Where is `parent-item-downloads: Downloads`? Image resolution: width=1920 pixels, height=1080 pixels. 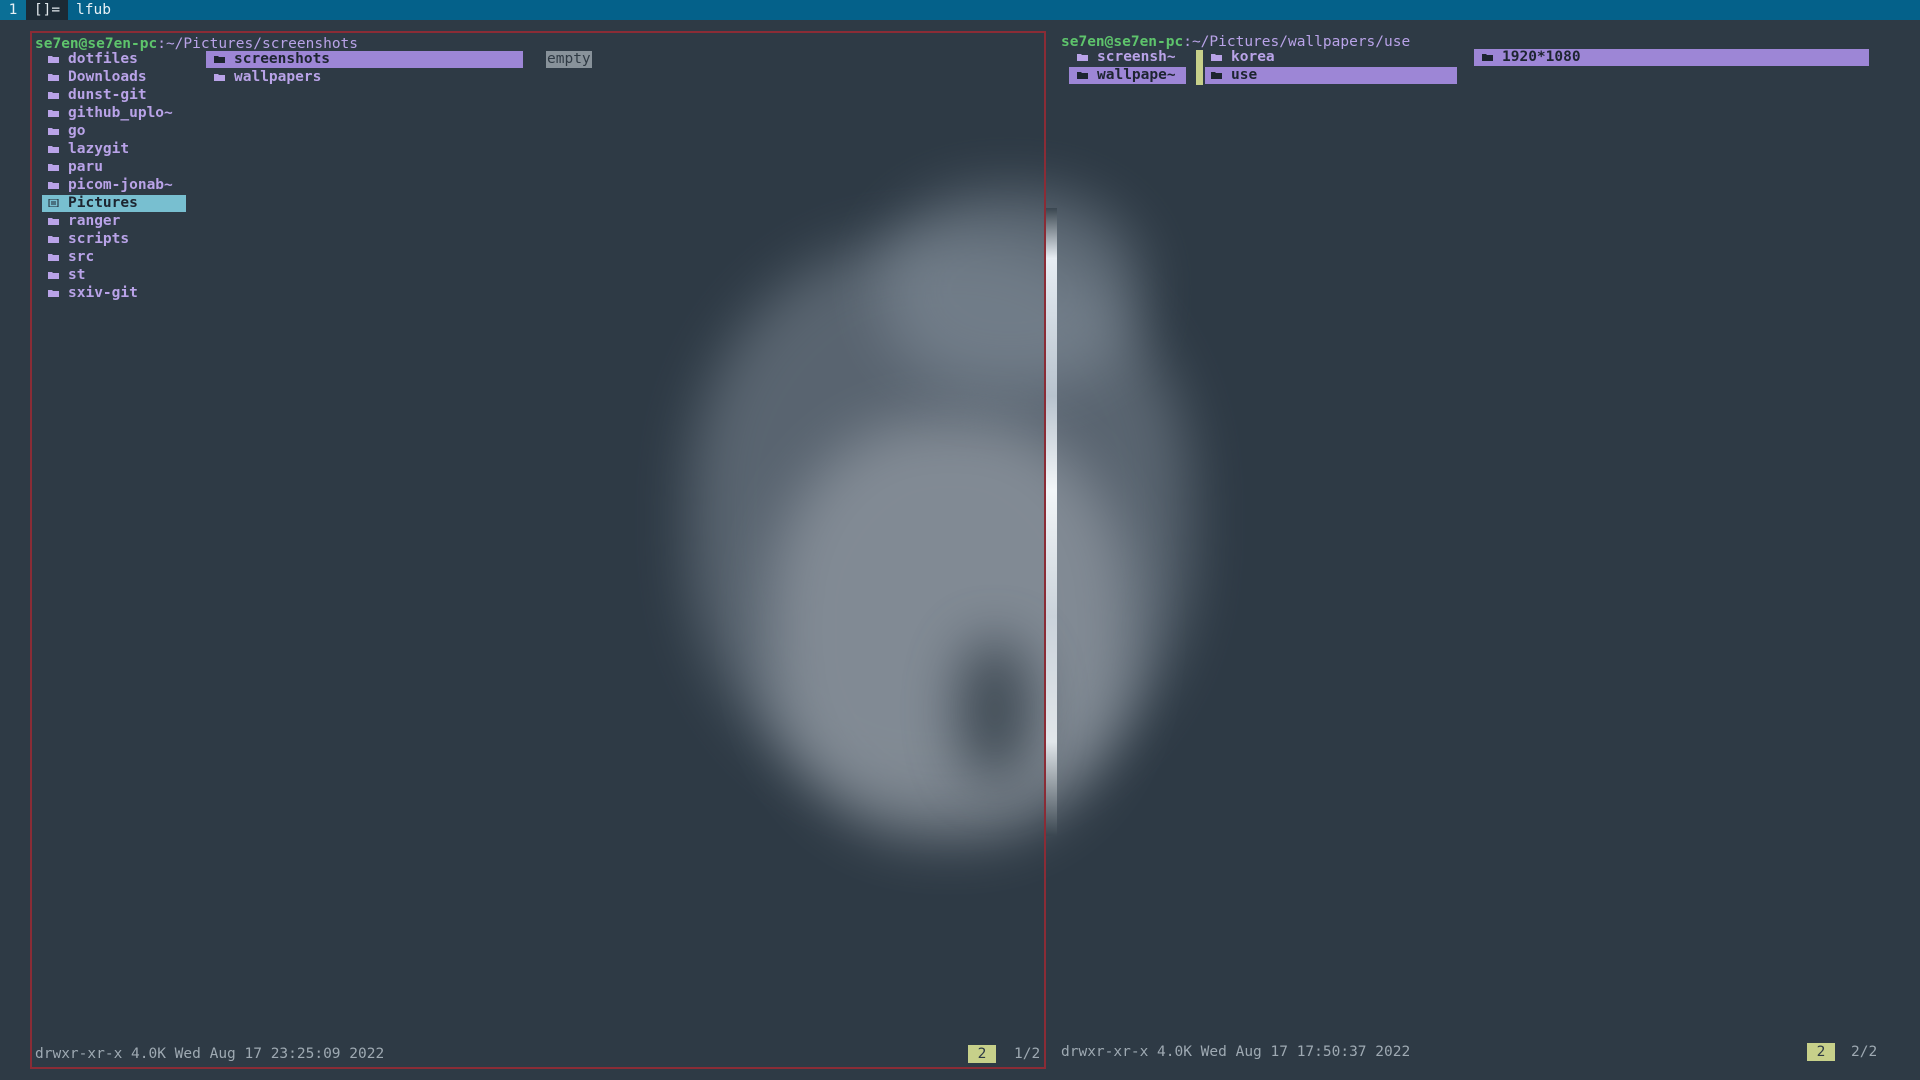
parent-item-downloads: Downloads is located at coordinates (97, 77).